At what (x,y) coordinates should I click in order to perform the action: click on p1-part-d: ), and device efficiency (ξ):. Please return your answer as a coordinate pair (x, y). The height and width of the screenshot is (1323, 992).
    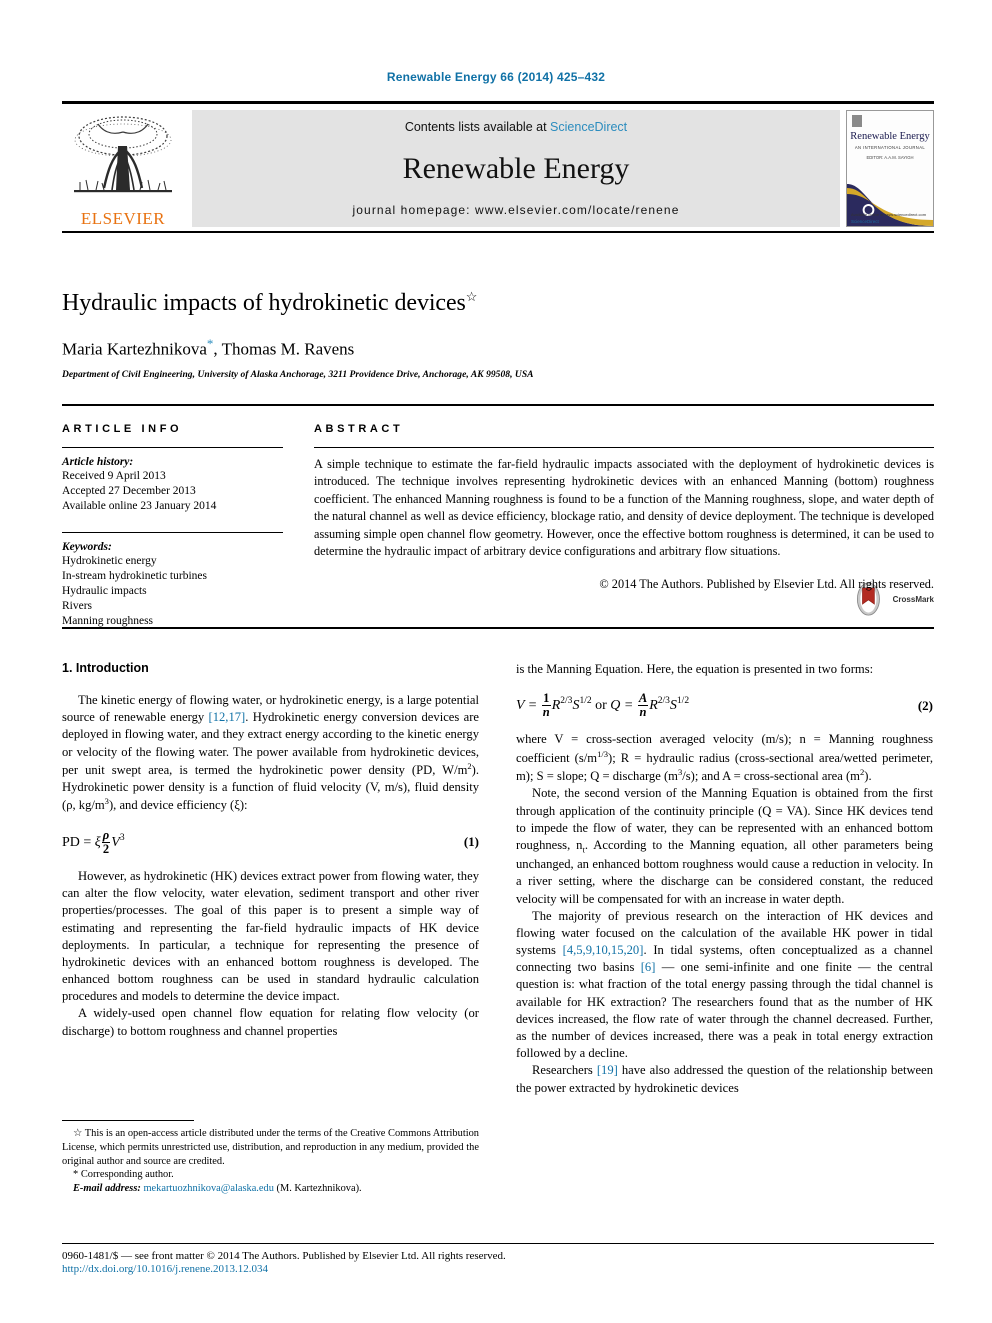
    Looking at the image, I should click on (178, 805).